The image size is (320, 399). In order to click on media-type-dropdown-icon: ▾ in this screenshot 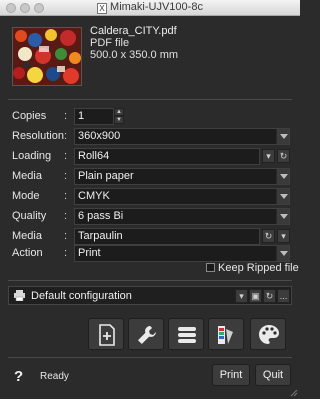, I will do `click(283, 236)`.